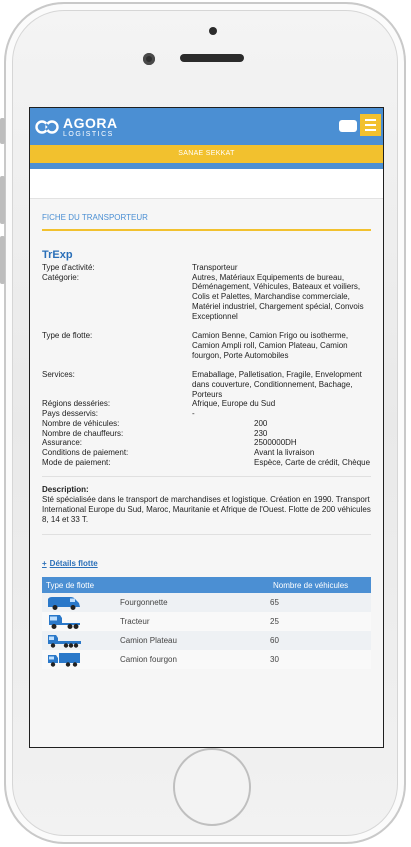 The height and width of the screenshot is (847, 411). Describe the element at coordinates (275, 443) in the screenshot. I see `info-value: 2500000DH` at that location.